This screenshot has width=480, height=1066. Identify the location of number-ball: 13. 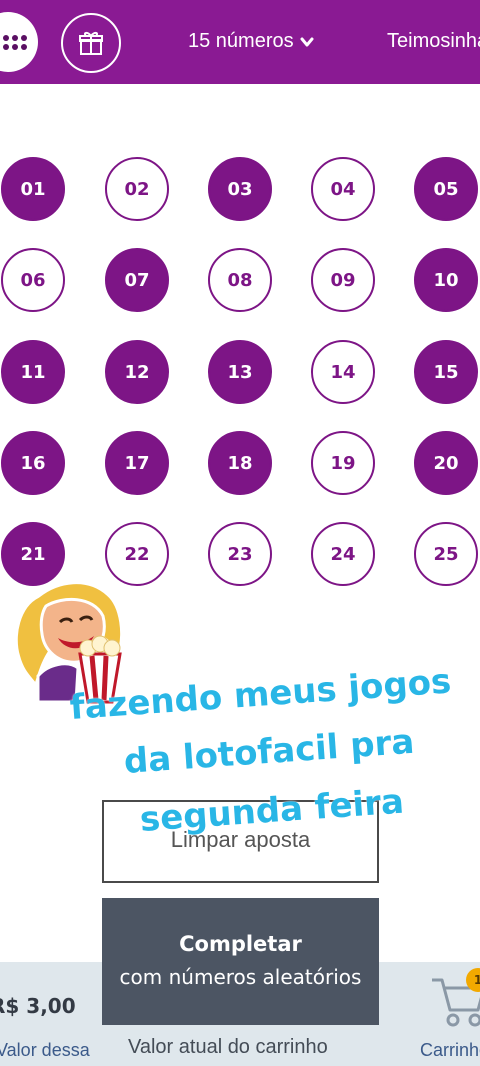
(240, 372).